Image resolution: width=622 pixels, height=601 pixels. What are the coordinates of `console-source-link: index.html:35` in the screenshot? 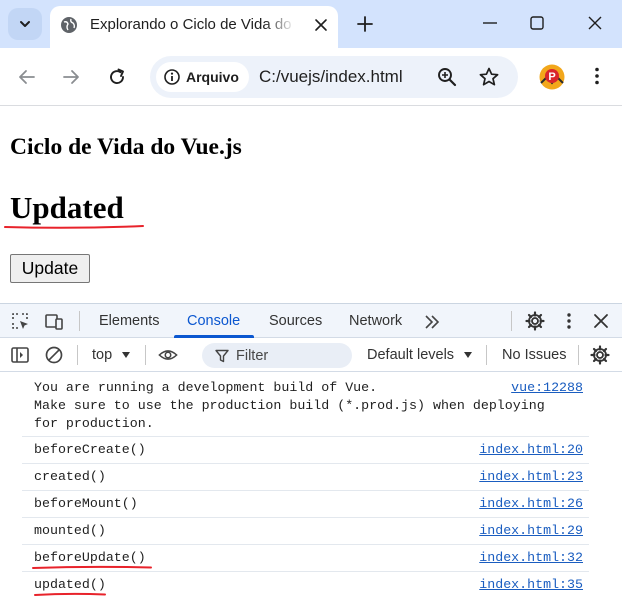 It's located at (531, 585).